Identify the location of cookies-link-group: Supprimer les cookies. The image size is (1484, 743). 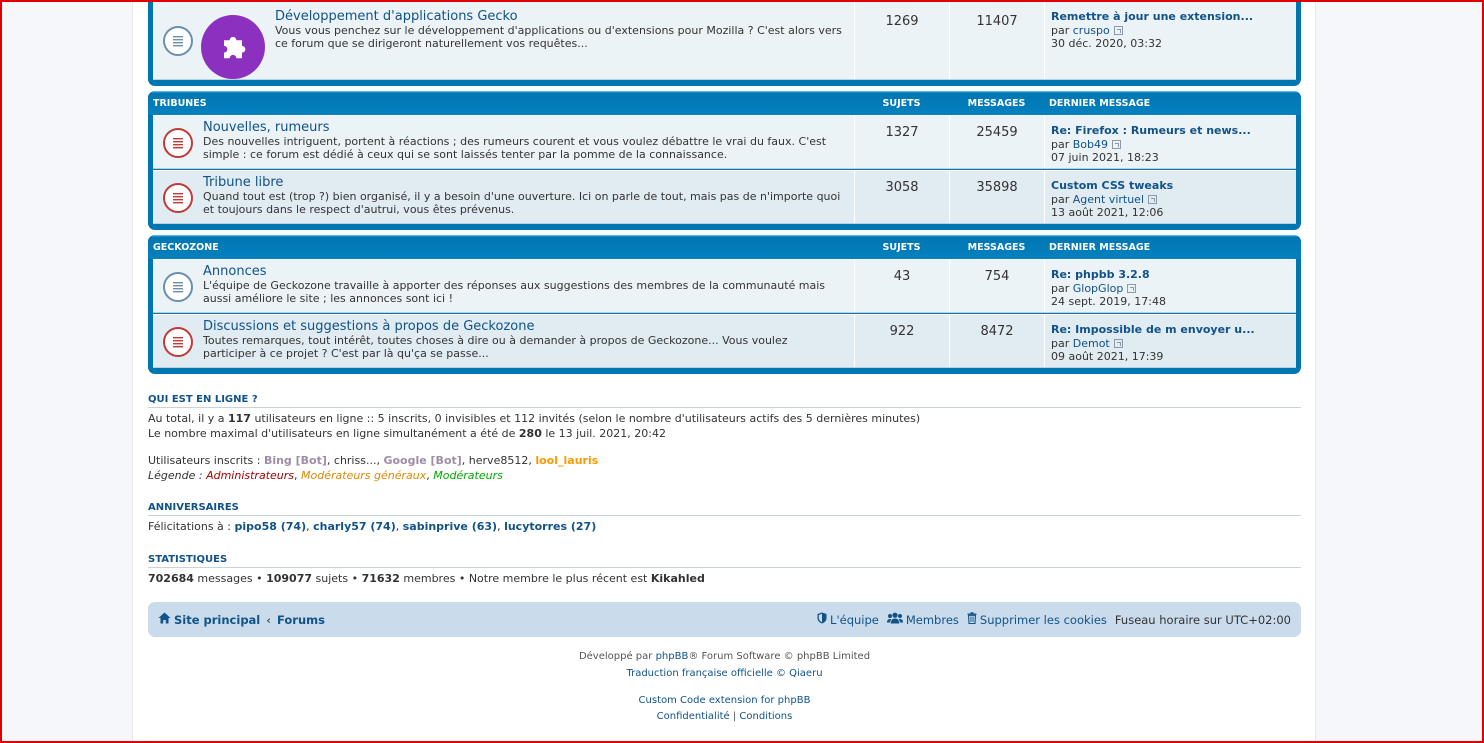
(1037, 619).